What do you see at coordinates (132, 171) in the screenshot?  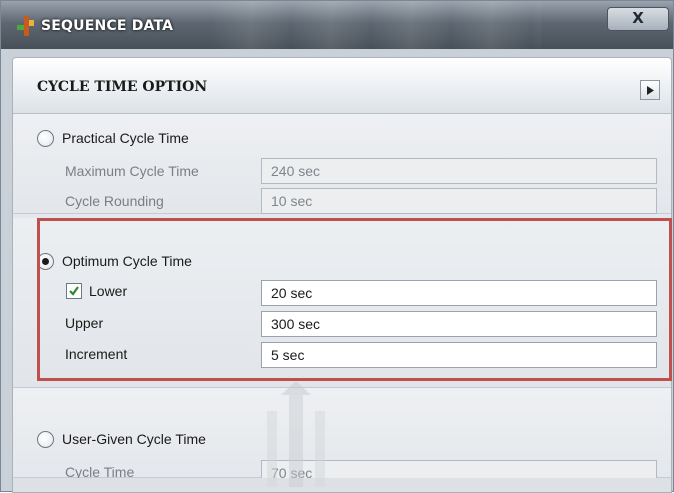 I see `maximum-cycle-time-label: Maximum Cycle Time` at bounding box center [132, 171].